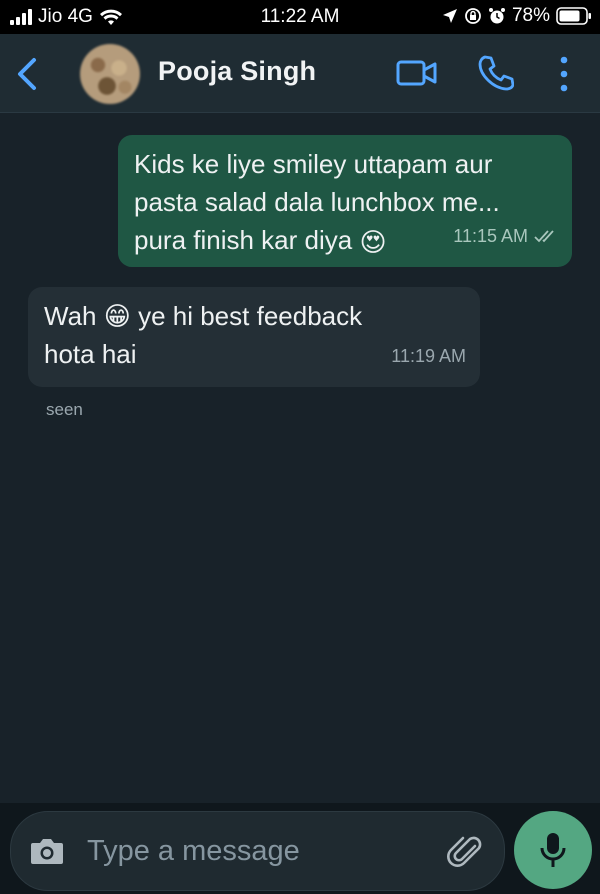 The image size is (600, 894). What do you see at coordinates (496, 16) in the screenshot?
I see `alarm-icon` at bounding box center [496, 16].